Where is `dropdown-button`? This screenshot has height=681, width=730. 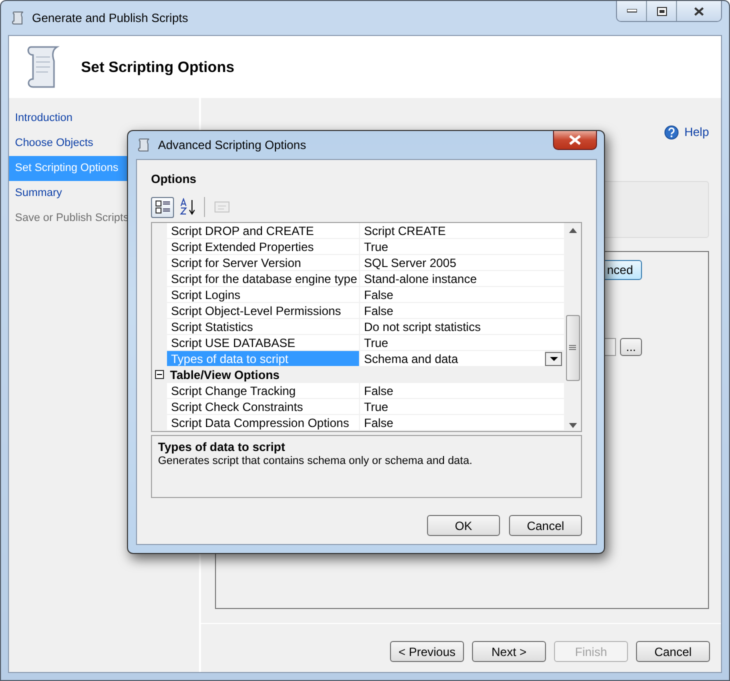 dropdown-button is located at coordinates (553, 359).